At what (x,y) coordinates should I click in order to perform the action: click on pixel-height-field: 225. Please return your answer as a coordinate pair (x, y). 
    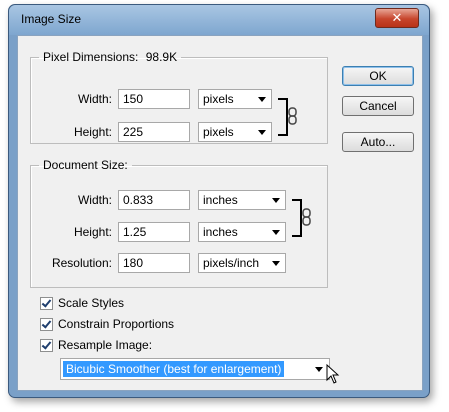
    Looking at the image, I should click on (154, 132).